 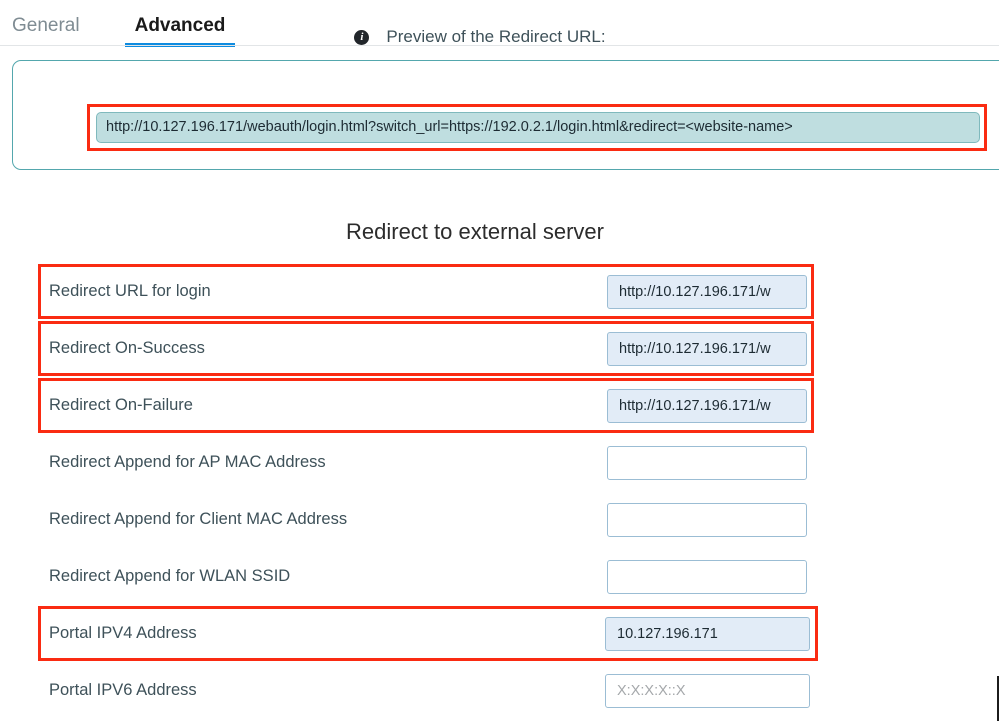 What do you see at coordinates (187, 462) in the screenshot?
I see `field-label: Redirect Append for AP MAC Address` at bounding box center [187, 462].